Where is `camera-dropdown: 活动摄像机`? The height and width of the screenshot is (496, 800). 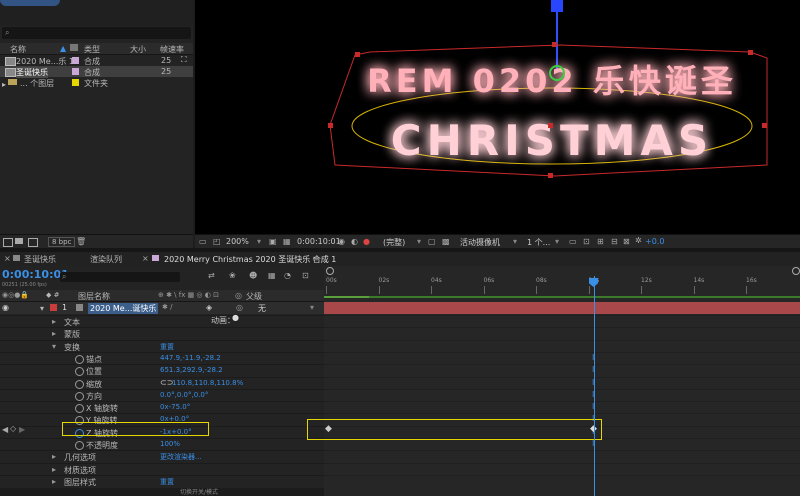 camera-dropdown: 活动摄像机 is located at coordinates (480, 242).